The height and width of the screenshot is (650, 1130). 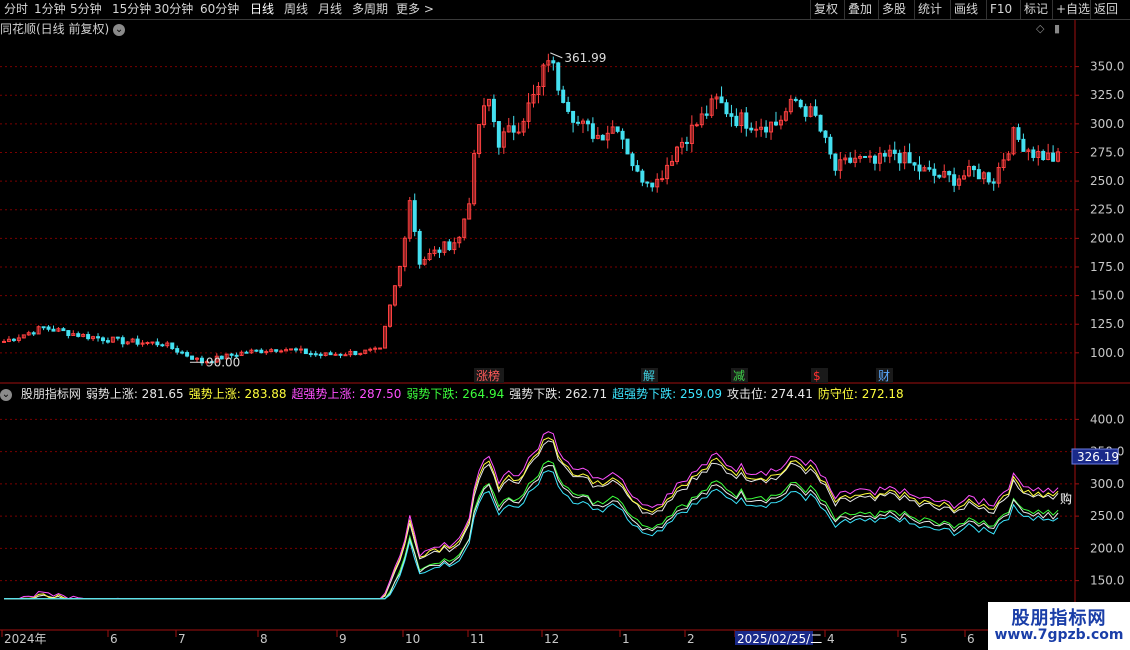 What do you see at coordinates (223, 362) in the screenshot?
I see `low-label: 90.00` at bounding box center [223, 362].